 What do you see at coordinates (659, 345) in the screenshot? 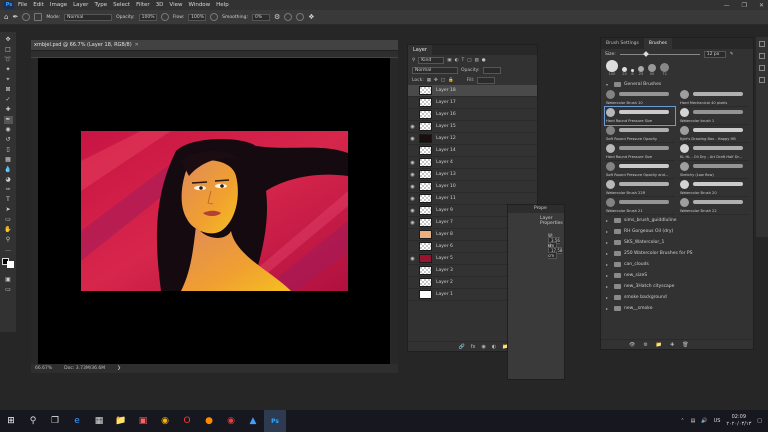
I see `new-brush-group-icon: 📁` at bounding box center [659, 345].